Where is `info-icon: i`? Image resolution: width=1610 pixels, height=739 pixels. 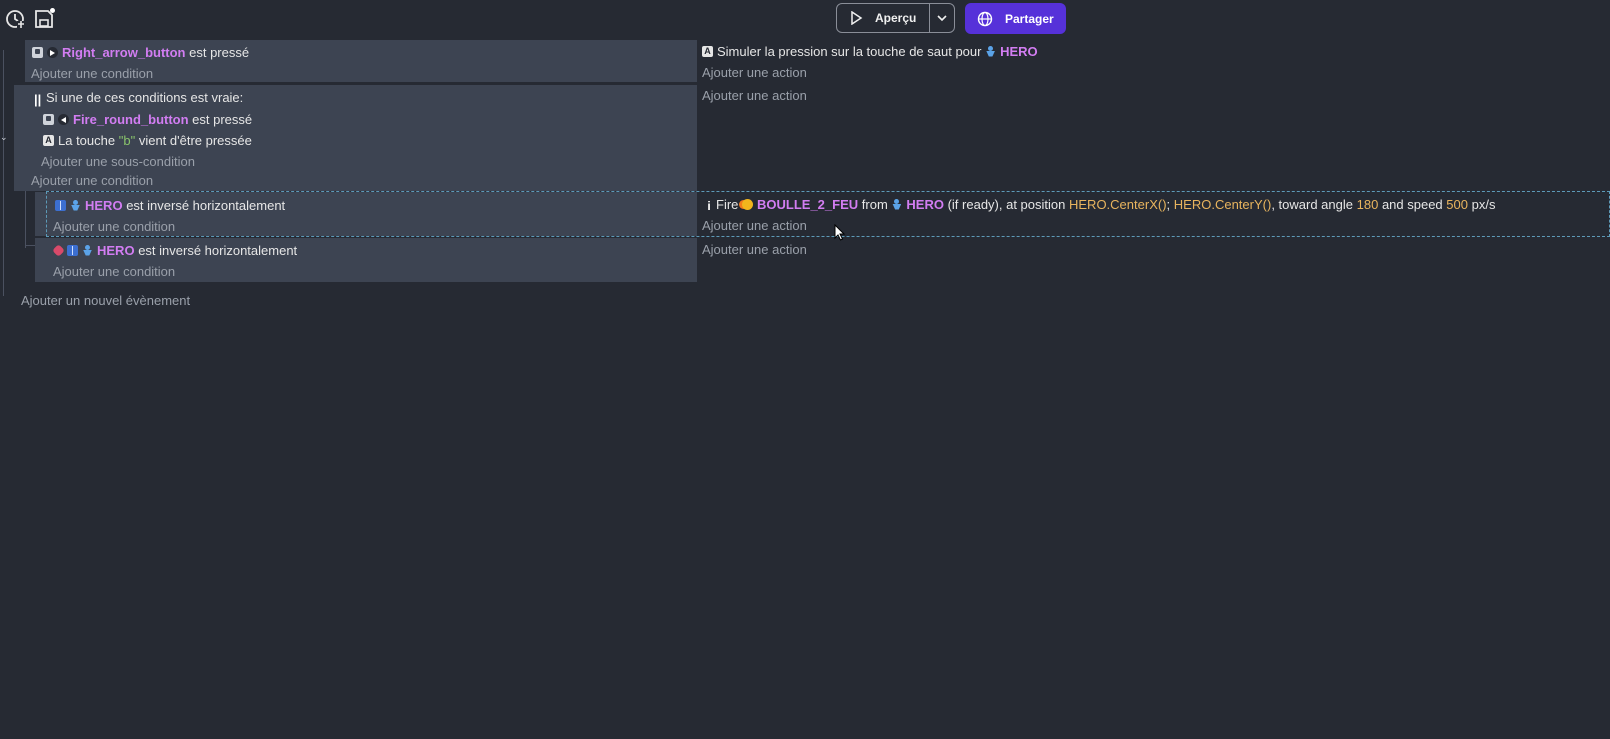
info-icon: i is located at coordinates (709, 205).